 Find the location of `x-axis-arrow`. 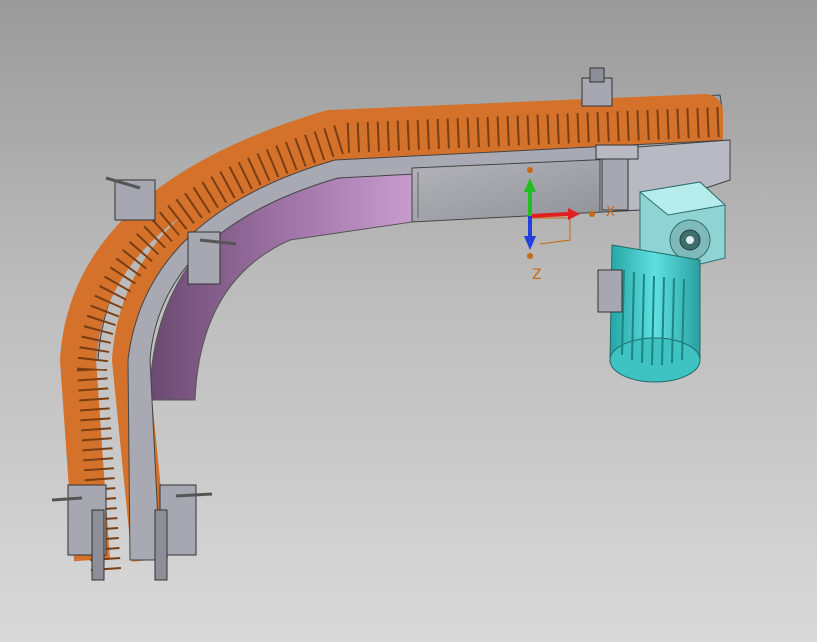

x-axis-arrow is located at coordinates (549, 215).